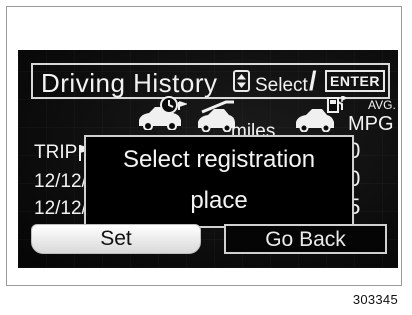 The image size is (412, 315). What do you see at coordinates (375, 299) in the screenshot?
I see `figure-reference-number: 303345` at bounding box center [375, 299].